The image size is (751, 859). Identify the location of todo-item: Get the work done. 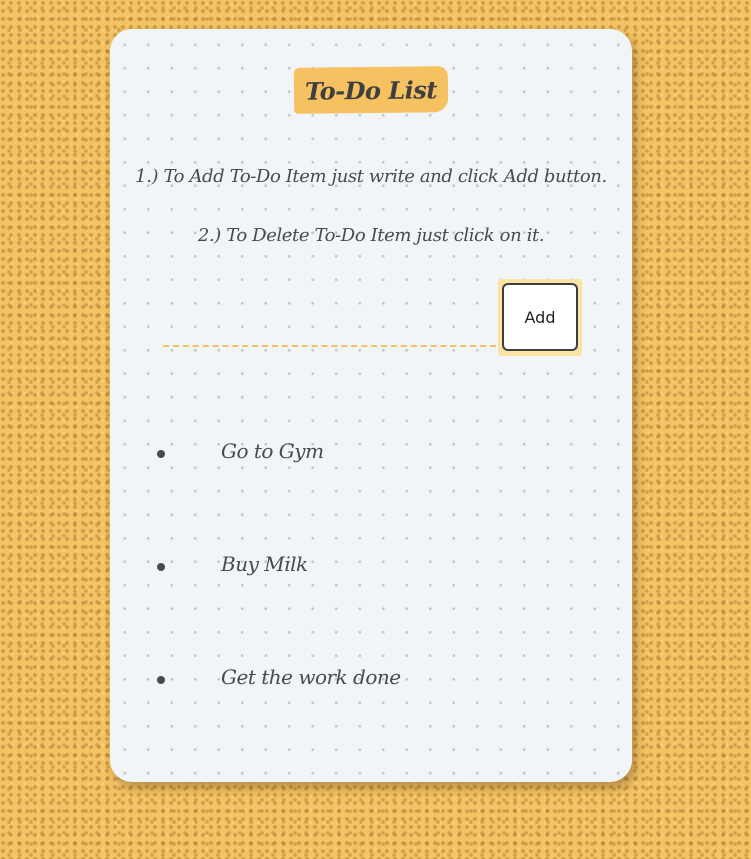
(375, 719).